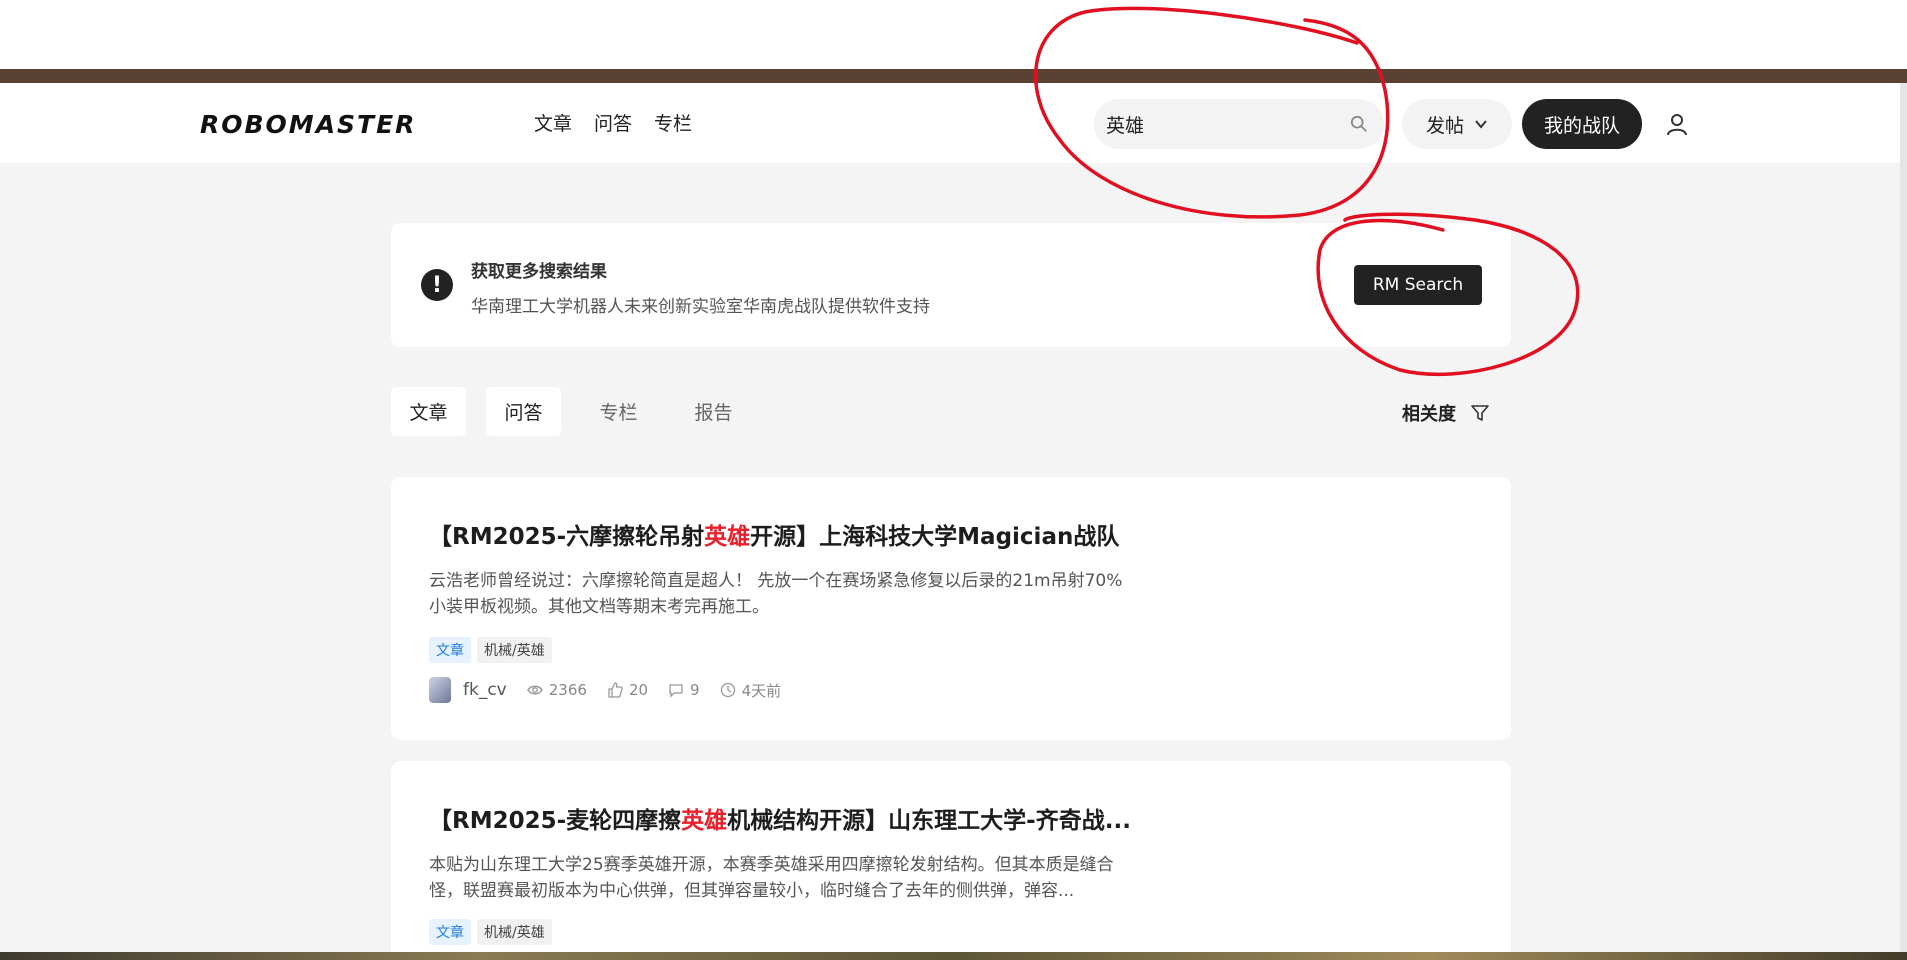 The width and height of the screenshot is (1907, 960). Describe the element at coordinates (761, 690) in the screenshot. I see `time-text: 4天前` at that location.